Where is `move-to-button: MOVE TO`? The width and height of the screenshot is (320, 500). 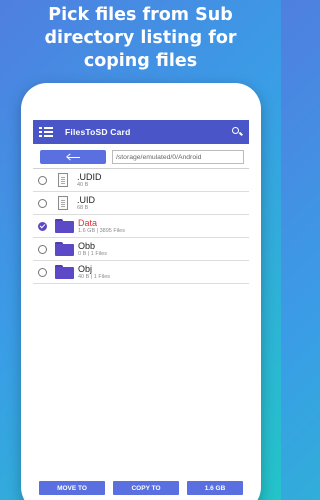
move-to-button: MOVE TO is located at coordinates (72, 488).